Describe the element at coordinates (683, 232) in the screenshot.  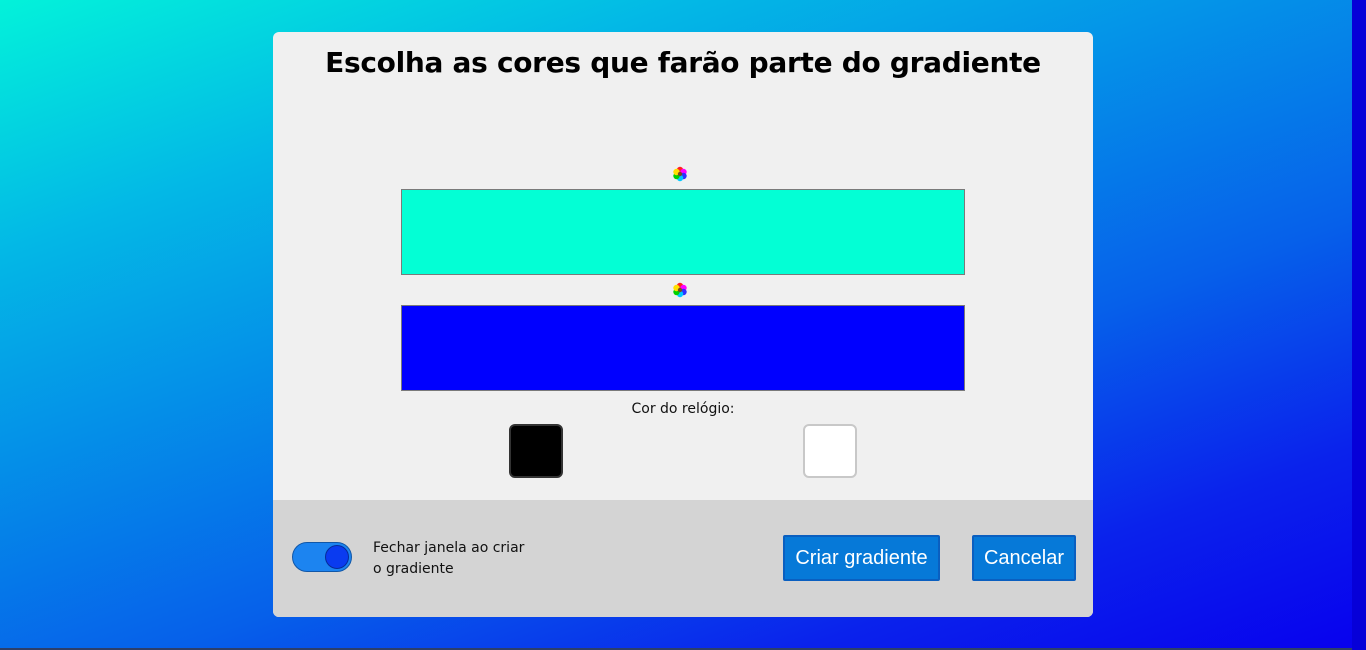
I see `gradient-color-1-swatch` at that location.